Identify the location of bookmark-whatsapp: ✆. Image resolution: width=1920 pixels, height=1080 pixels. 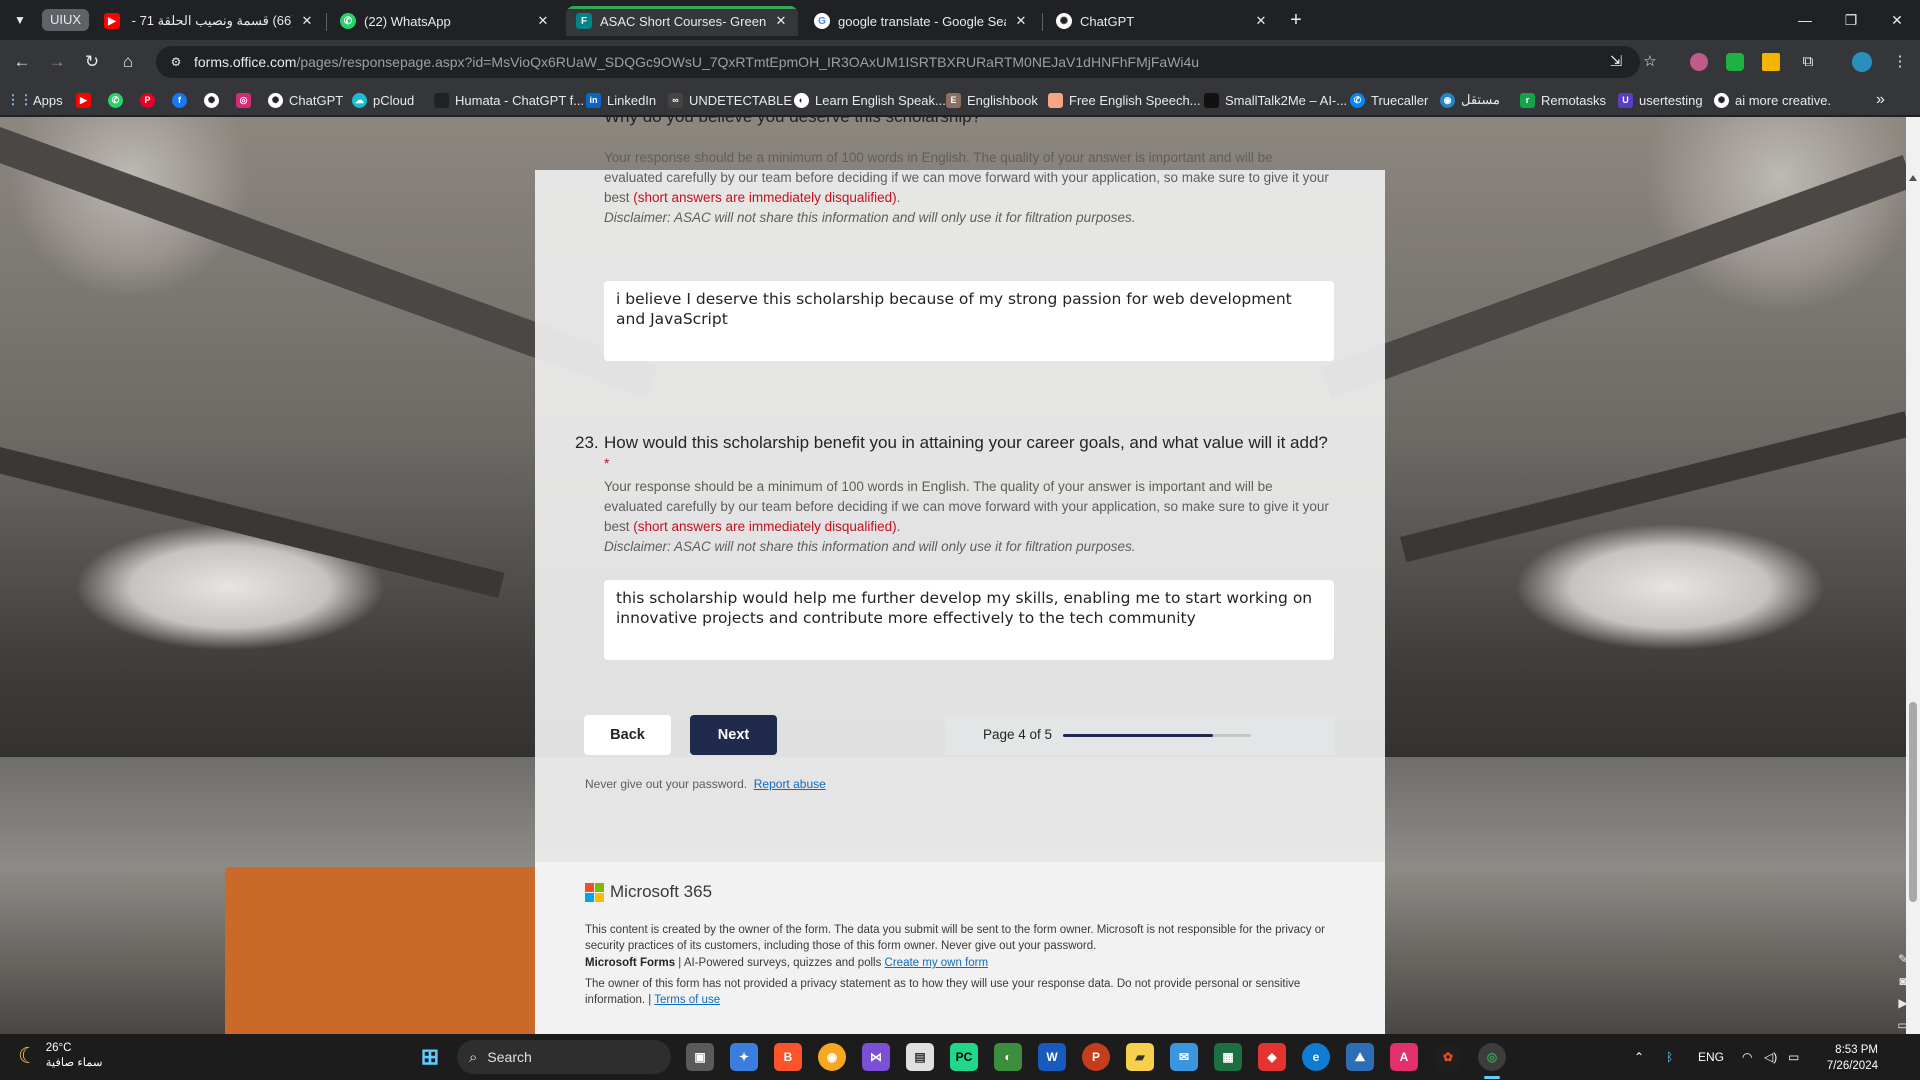
(115, 100).